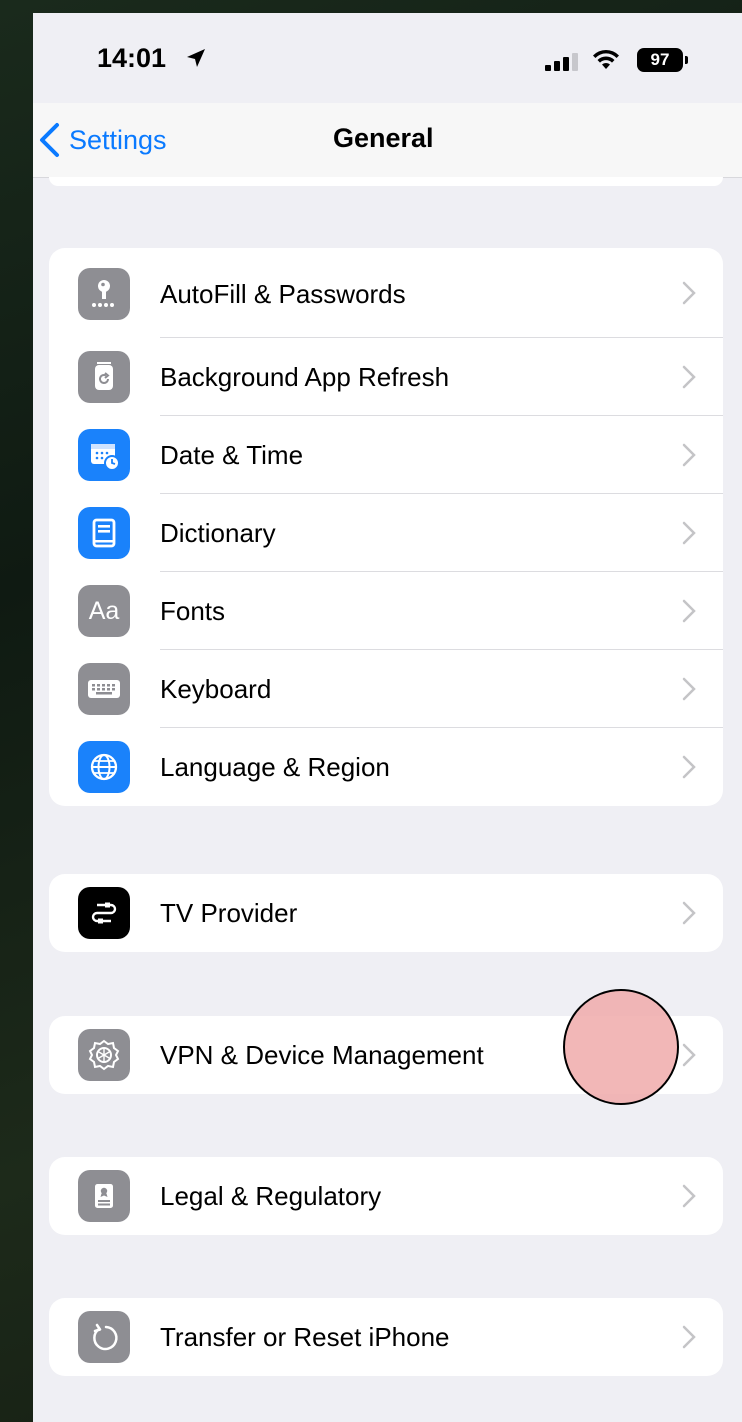 This screenshot has width=742, height=1422. Describe the element at coordinates (216, 689) in the screenshot. I see `settings-row-label: Keyboard` at that location.